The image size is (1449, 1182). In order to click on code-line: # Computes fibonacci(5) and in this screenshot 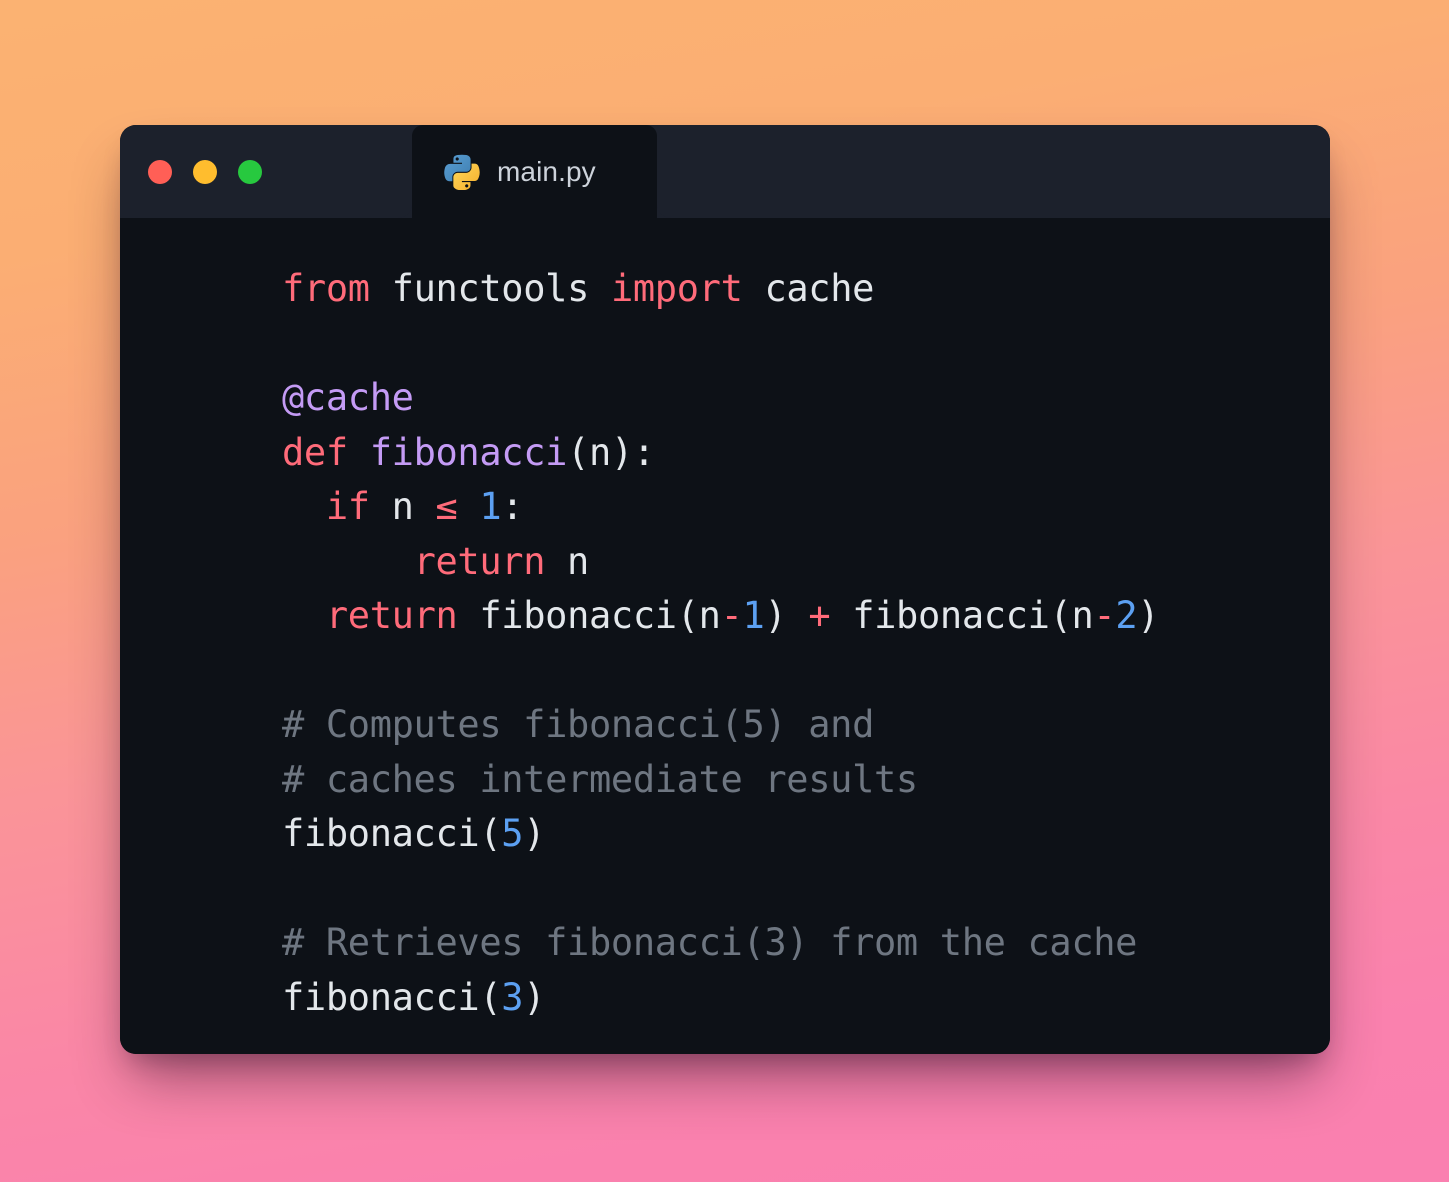, I will do `click(806, 725)`.